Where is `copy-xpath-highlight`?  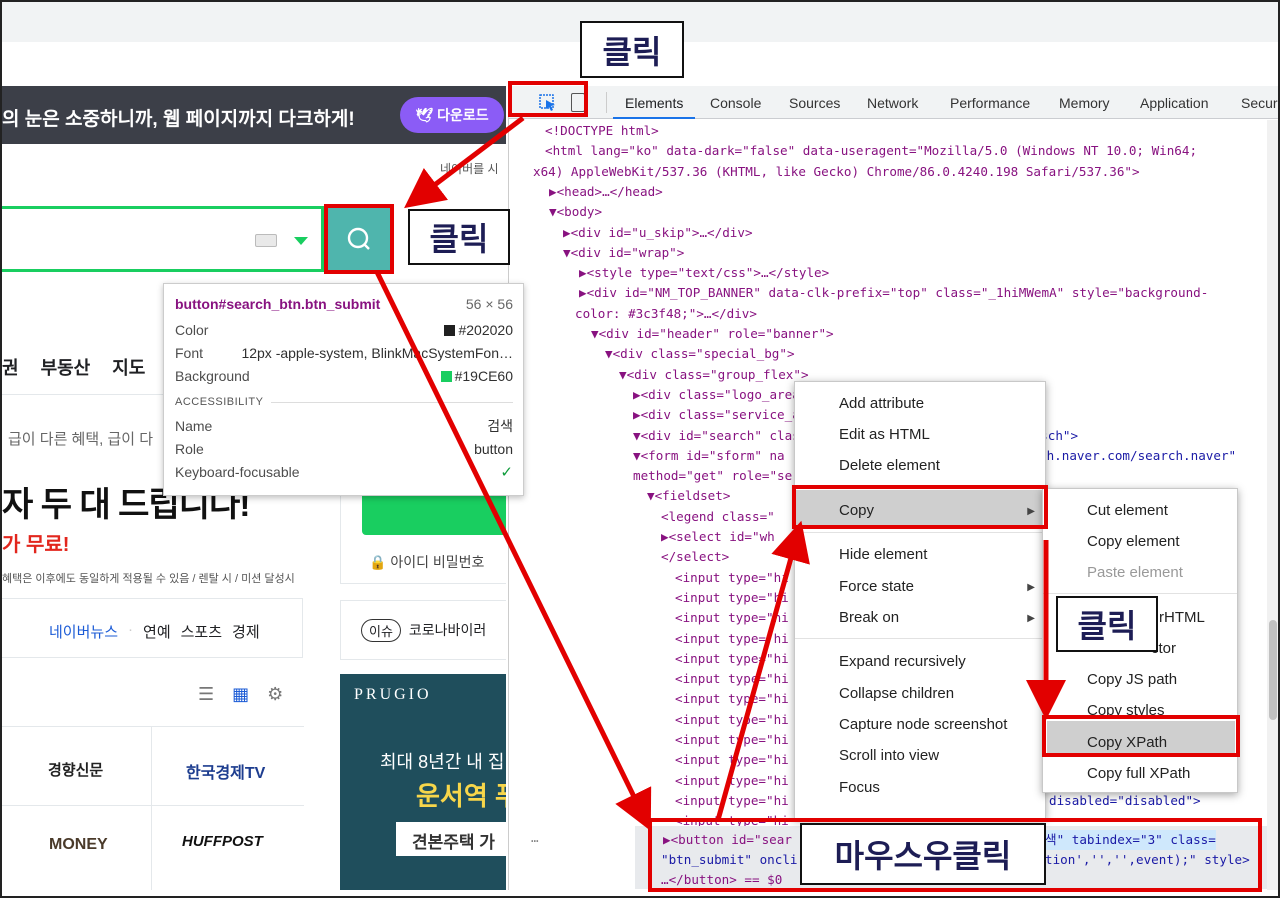 copy-xpath-highlight is located at coordinates (1141, 736).